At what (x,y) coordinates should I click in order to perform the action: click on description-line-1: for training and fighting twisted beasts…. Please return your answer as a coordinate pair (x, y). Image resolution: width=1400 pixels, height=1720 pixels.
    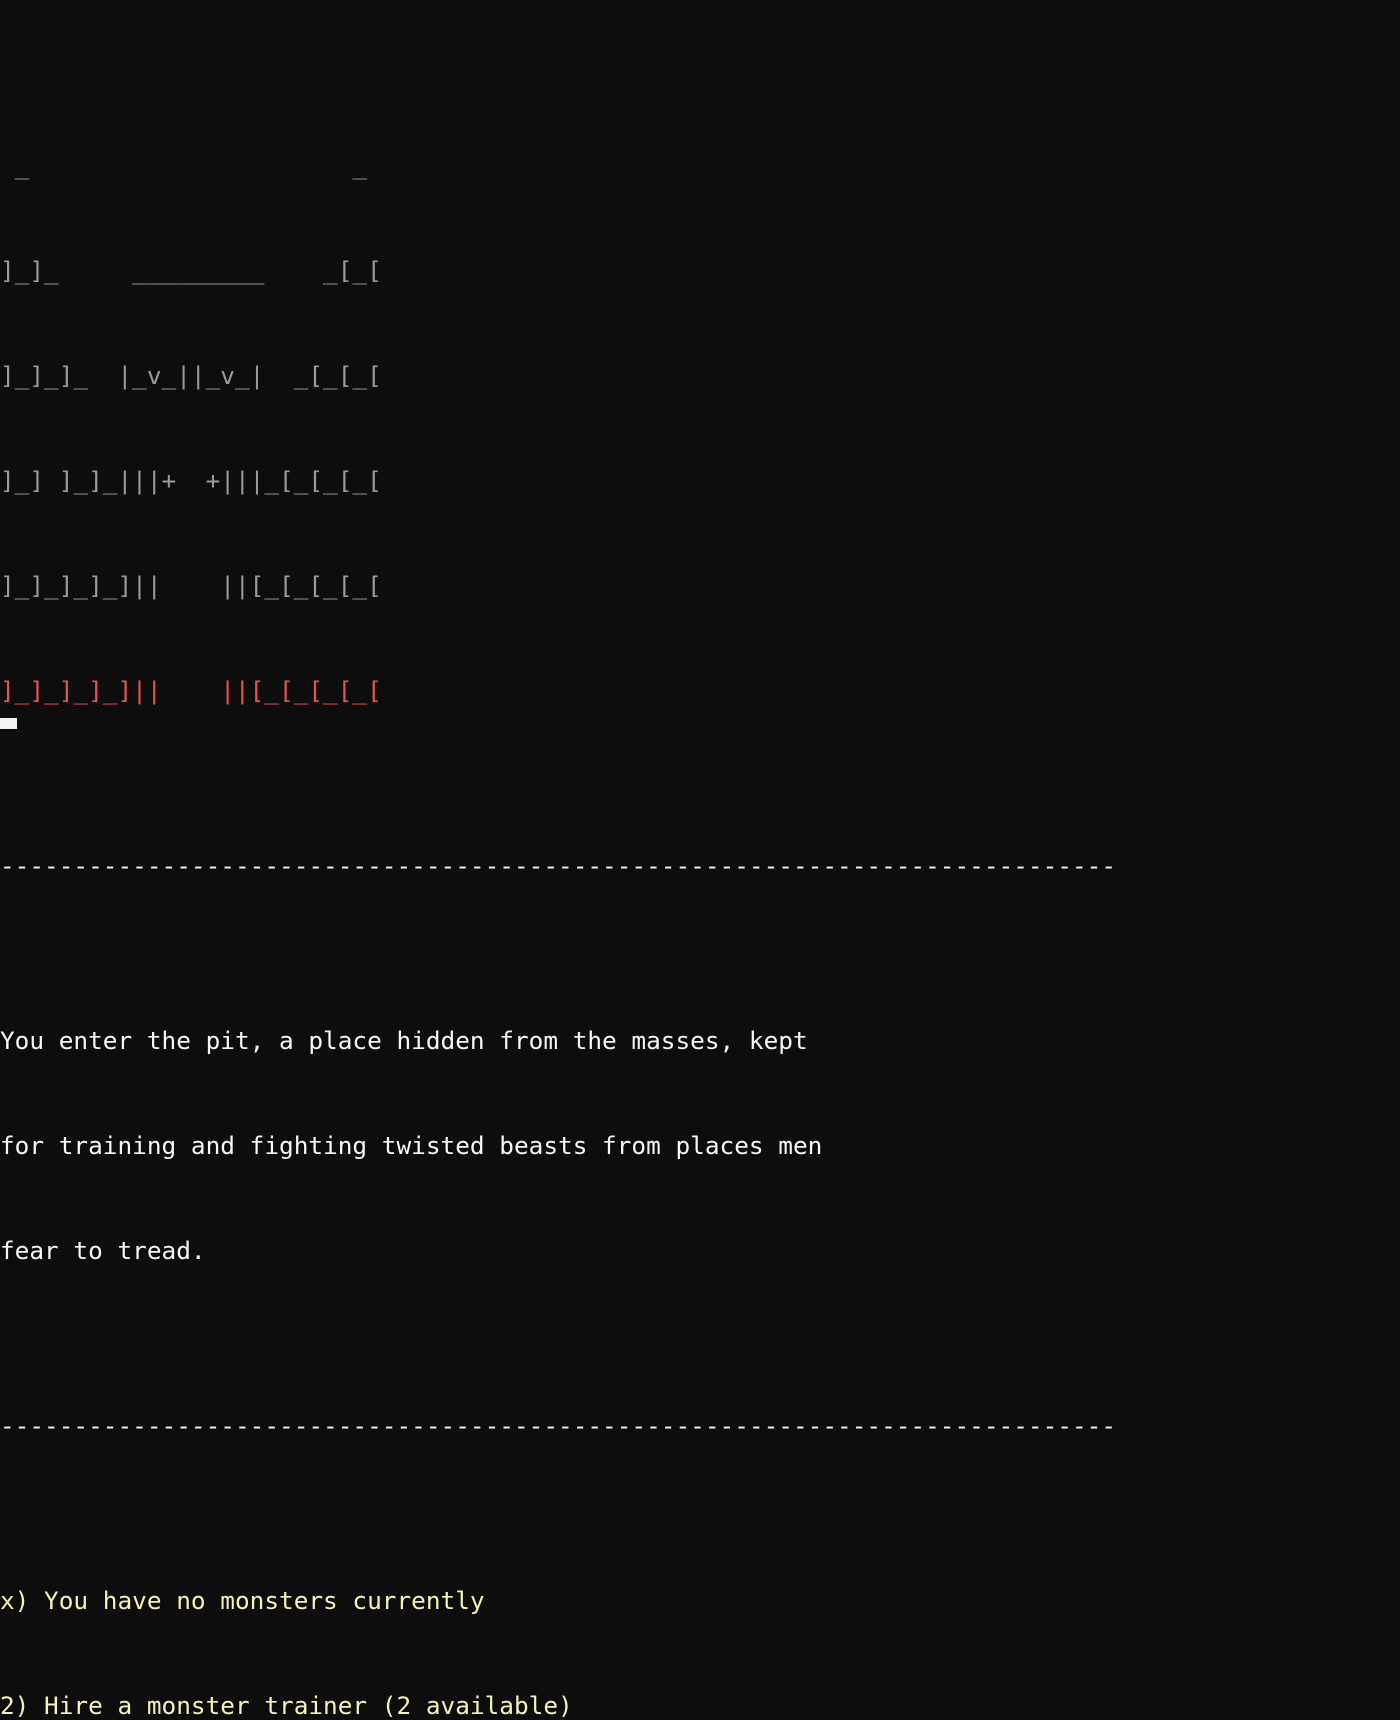
    Looking at the image, I should click on (411, 1145).